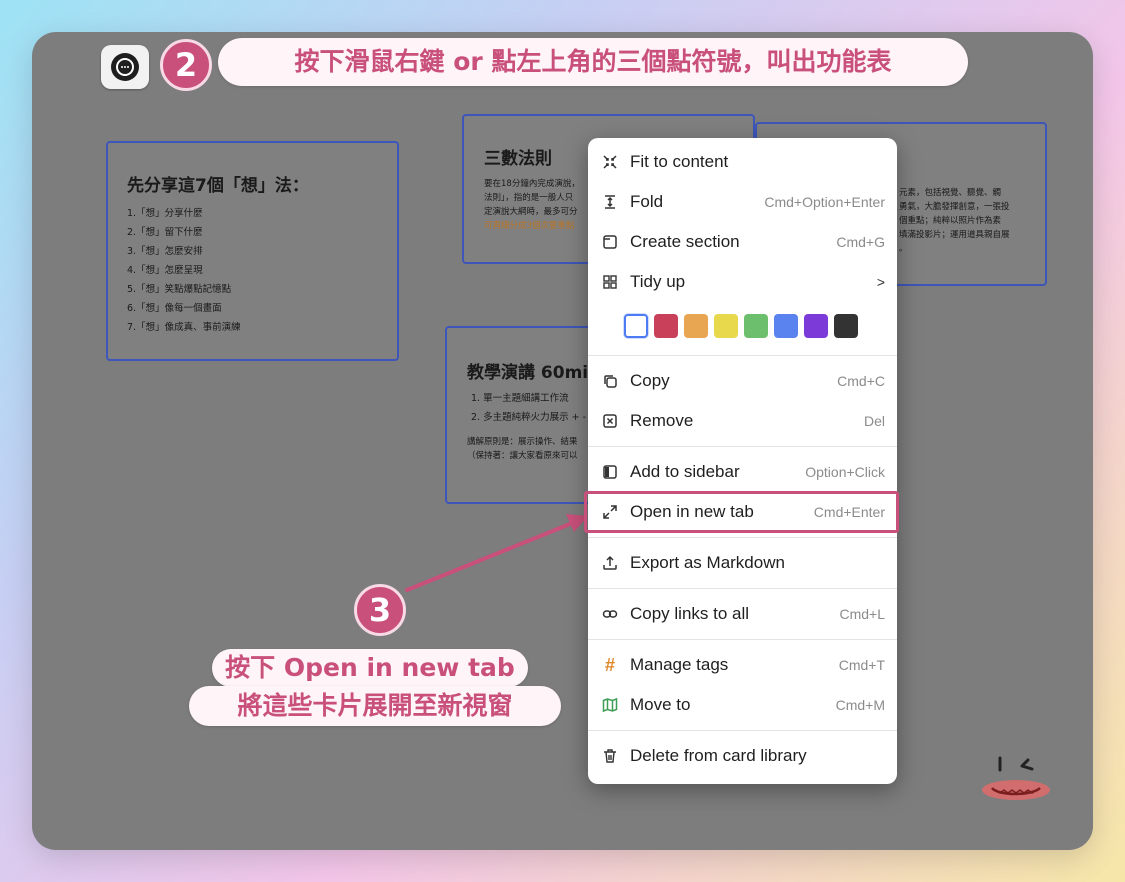 Image resolution: width=1125 pixels, height=882 pixels. Describe the element at coordinates (692, 511) in the screenshot. I see `menu-item-label: Open in new tab` at that location.